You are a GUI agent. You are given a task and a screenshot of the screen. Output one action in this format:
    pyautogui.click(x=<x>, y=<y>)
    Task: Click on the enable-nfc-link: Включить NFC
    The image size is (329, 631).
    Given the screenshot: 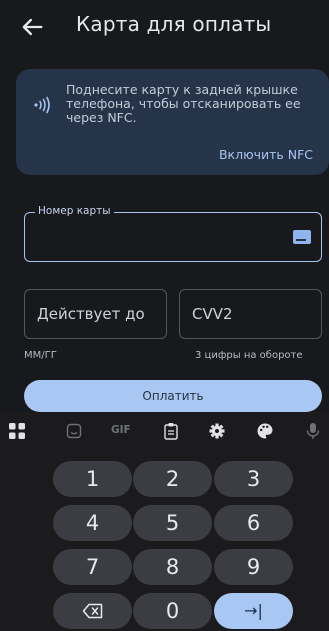 What is the action you would take?
    pyautogui.click(x=266, y=154)
    